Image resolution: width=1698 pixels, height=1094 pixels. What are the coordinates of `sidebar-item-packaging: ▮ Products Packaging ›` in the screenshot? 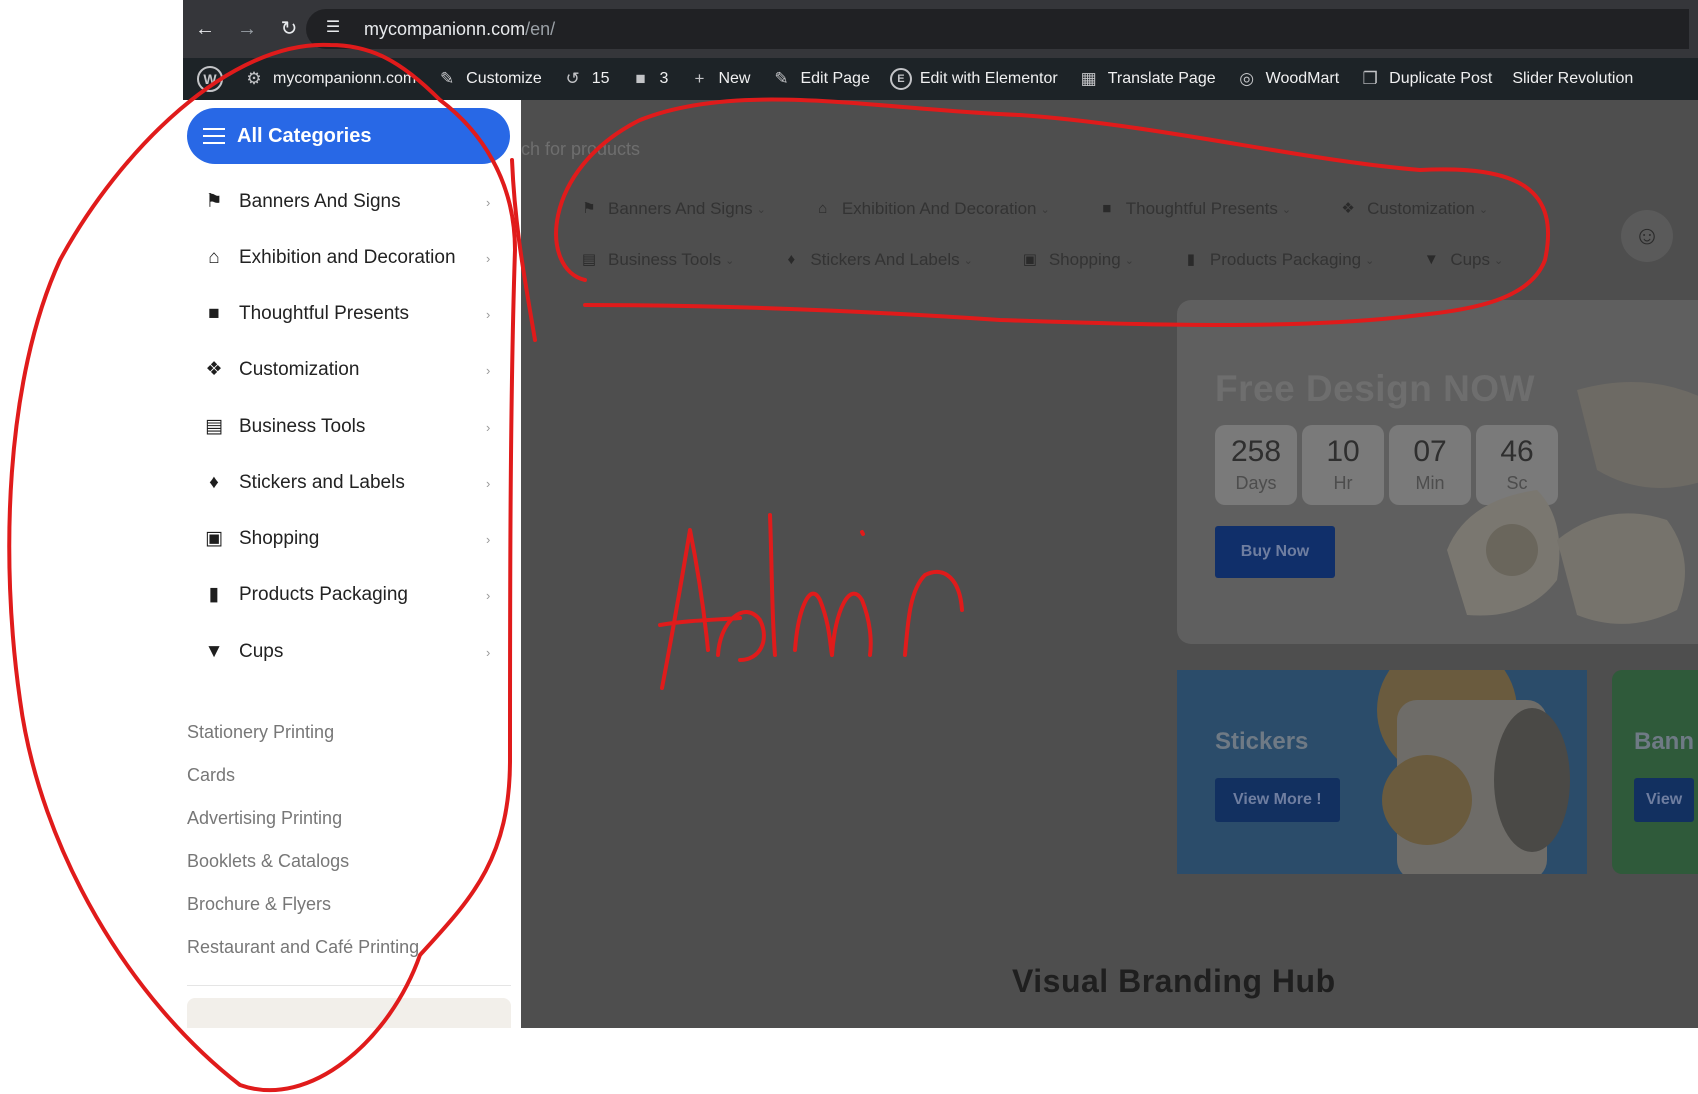 It's located at (352, 595).